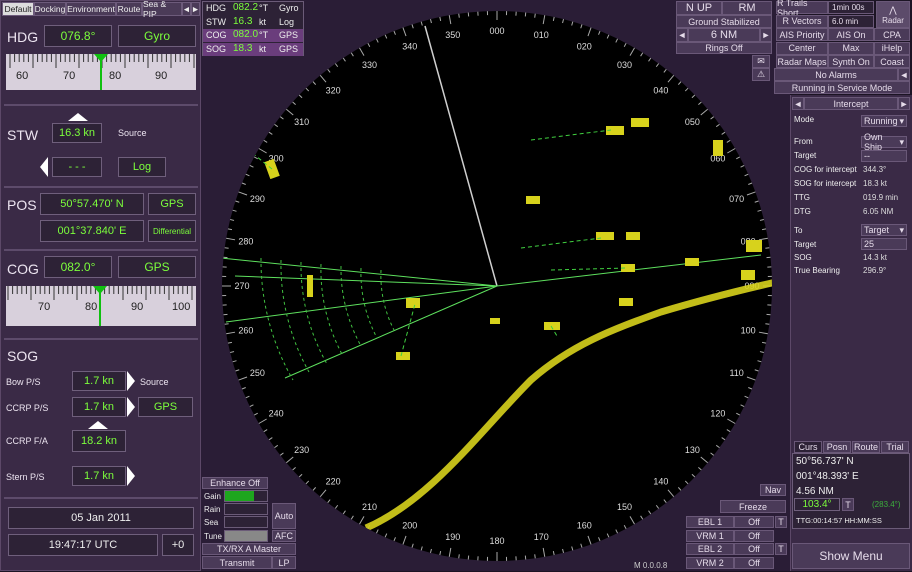 This screenshot has width=912, height=572. Describe the element at coordinates (249, 549) in the screenshot. I see `txrx-button: TX/RX A Master` at that location.